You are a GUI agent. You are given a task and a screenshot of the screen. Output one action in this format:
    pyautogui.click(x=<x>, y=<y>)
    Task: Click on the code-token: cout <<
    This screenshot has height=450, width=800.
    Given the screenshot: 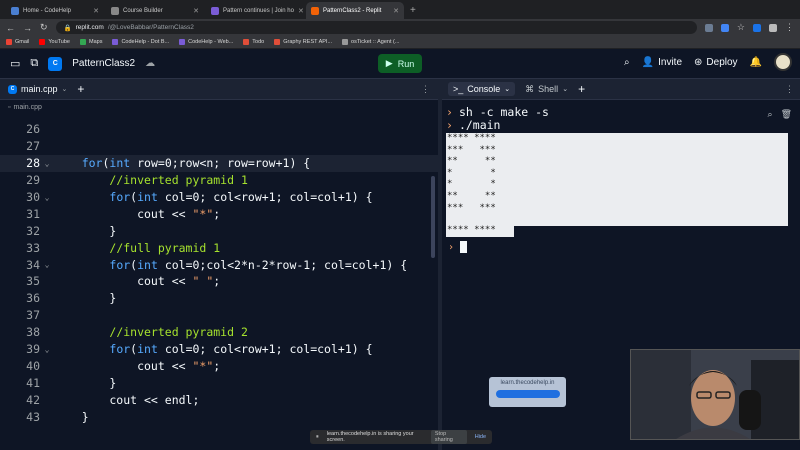 What is the action you would take?
    pyautogui.click(x=123, y=213)
    